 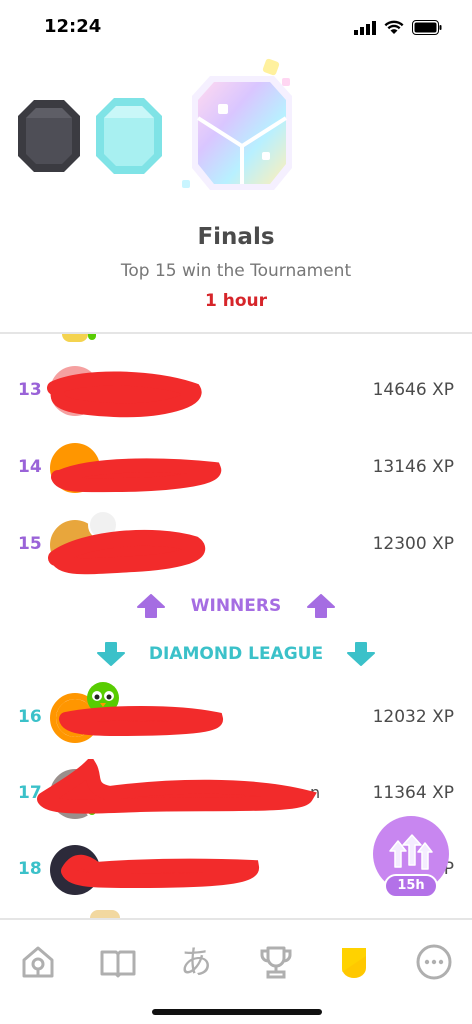 What do you see at coordinates (315, 792) in the screenshot?
I see `partial-name: n` at bounding box center [315, 792].